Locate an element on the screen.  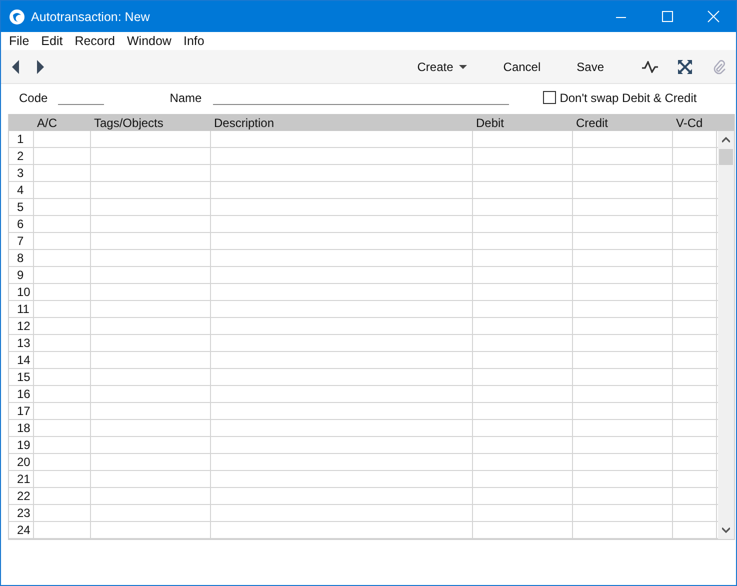
row-number: 12 is located at coordinates (21, 326).